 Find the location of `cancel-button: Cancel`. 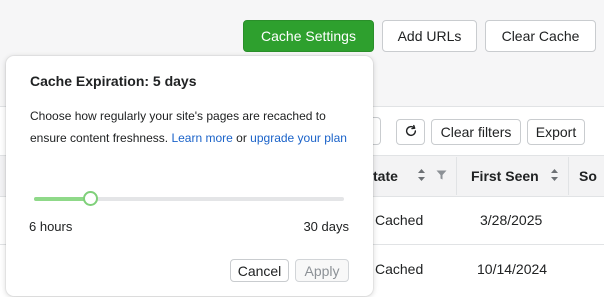

cancel-button: Cancel is located at coordinates (259, 270).